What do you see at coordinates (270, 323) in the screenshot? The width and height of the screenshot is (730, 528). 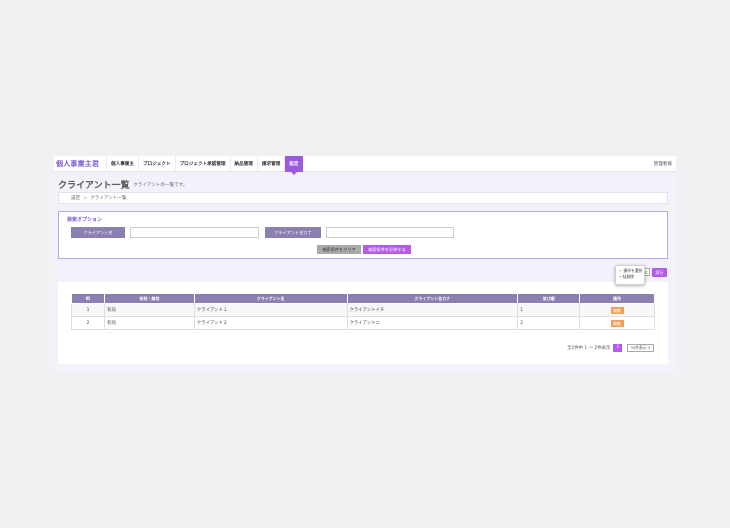 I see `cell-client-name: クライアント２` at bounding box center [270, 323].